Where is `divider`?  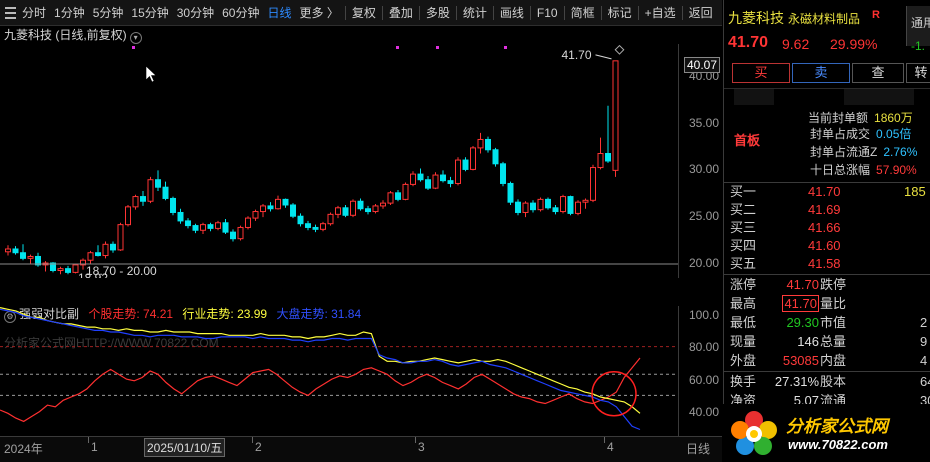 divider is located at coordinates (564, 12).